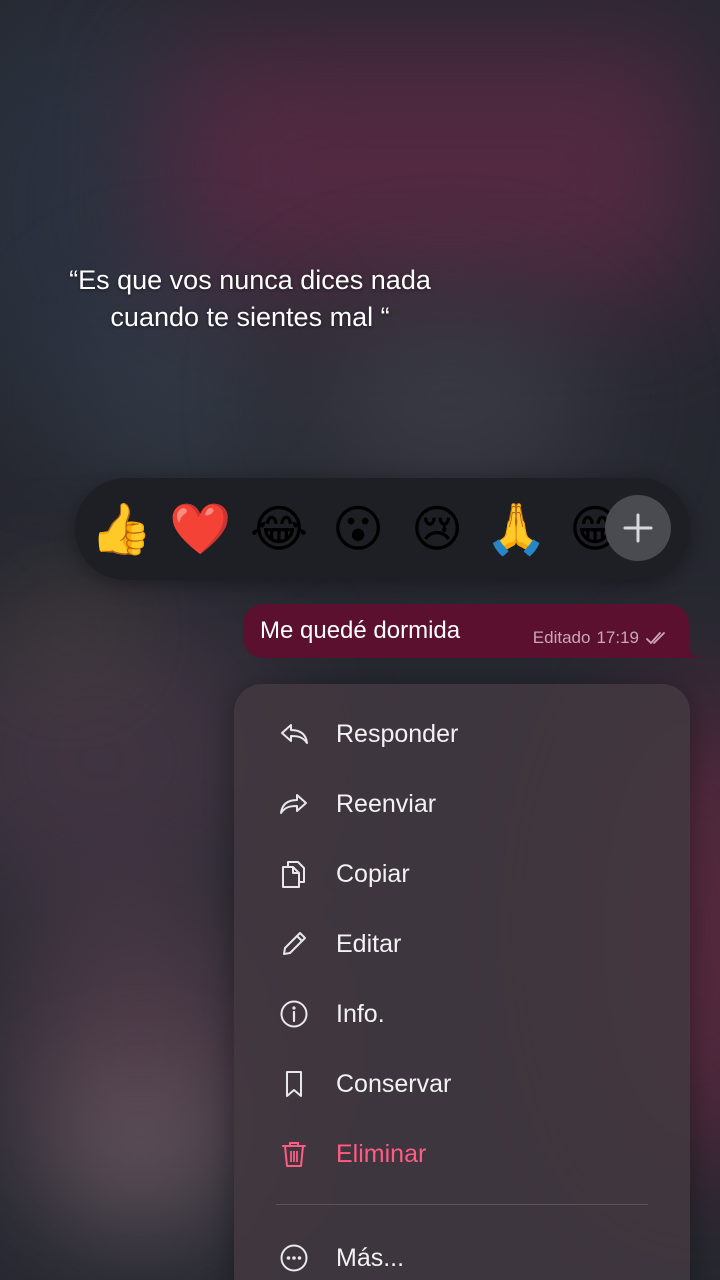  What do you see at coordinates (294, 1084) in the screenshot?
I see `bookmark-icon` at bounding box center [294, 1084].